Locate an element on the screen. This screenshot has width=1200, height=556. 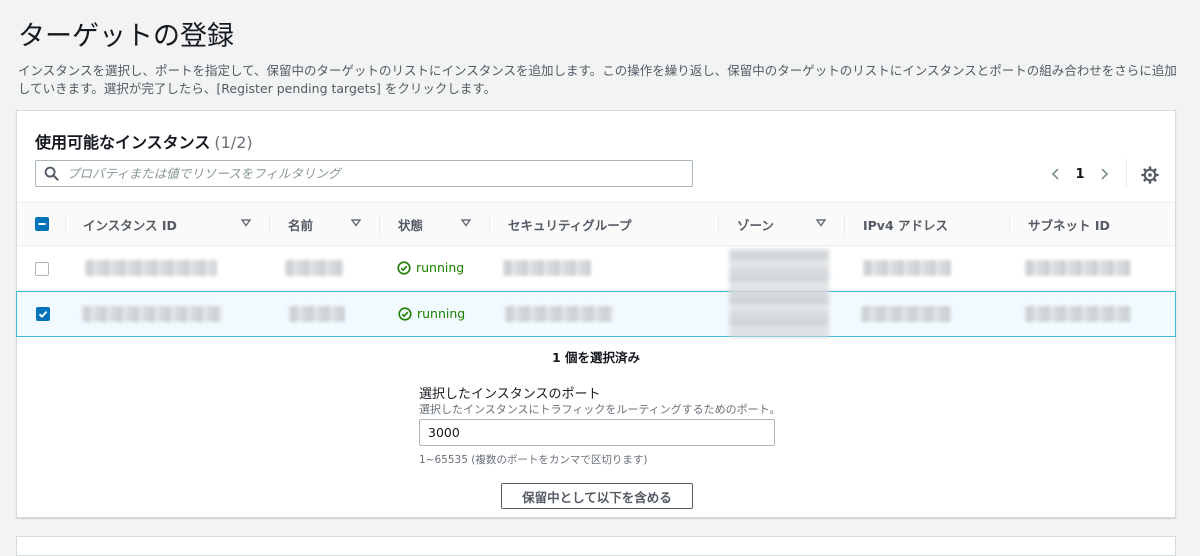
panel-title: 使用可能なインスタンス (1/2) is located at coordinates (144, 141).